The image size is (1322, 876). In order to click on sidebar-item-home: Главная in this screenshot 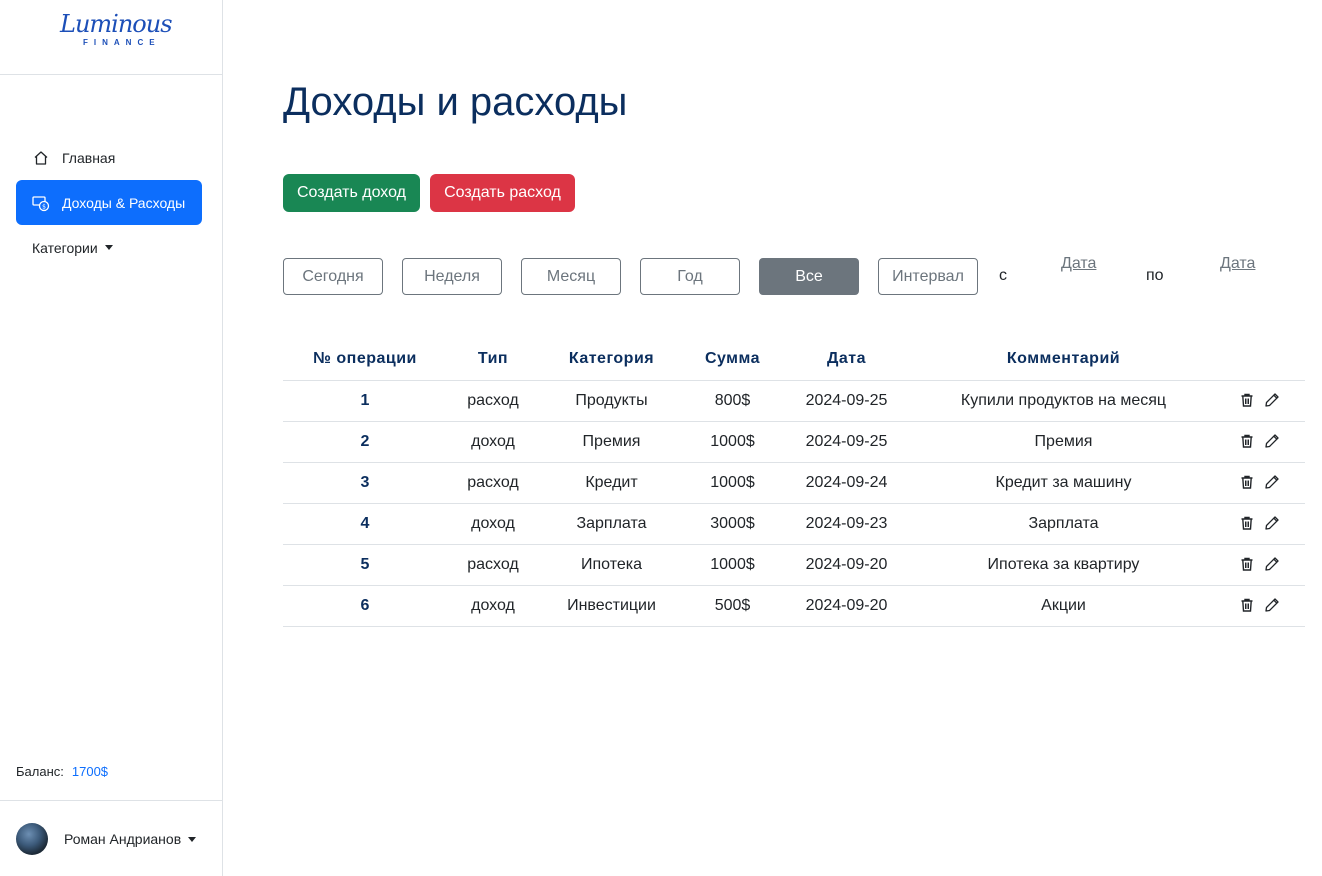, I will do `click(109, 157)`.